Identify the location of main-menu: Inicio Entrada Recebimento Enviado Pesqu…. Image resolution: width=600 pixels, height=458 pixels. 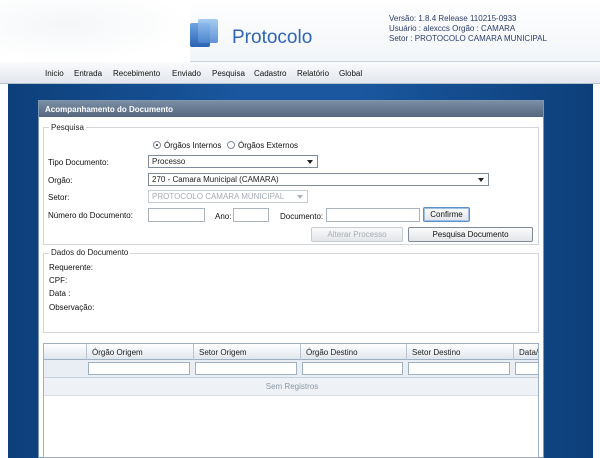
(300, 73).